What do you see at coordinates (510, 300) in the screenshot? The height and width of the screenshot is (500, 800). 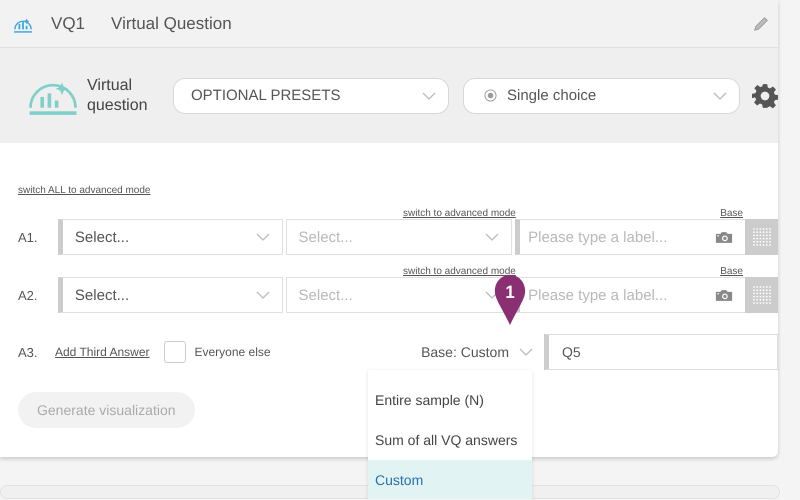 I see `step-marker-tooltip: 1` at bounding box center [510, 300].